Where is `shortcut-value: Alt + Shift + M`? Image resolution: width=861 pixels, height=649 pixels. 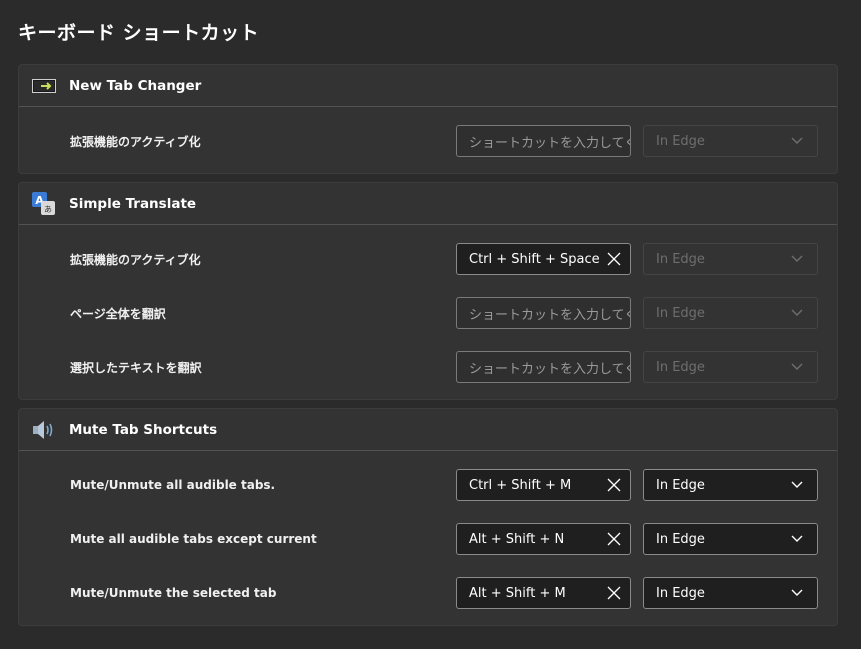
shortcut-value: Alt + Shift + M is located at coordinates (517, 593).